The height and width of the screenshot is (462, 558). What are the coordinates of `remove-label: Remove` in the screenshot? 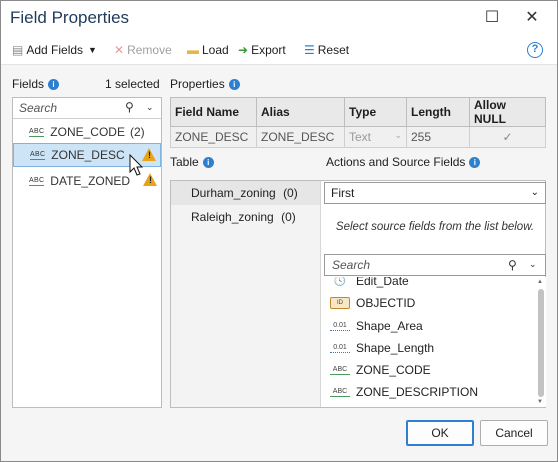 It's located at (149, 50).